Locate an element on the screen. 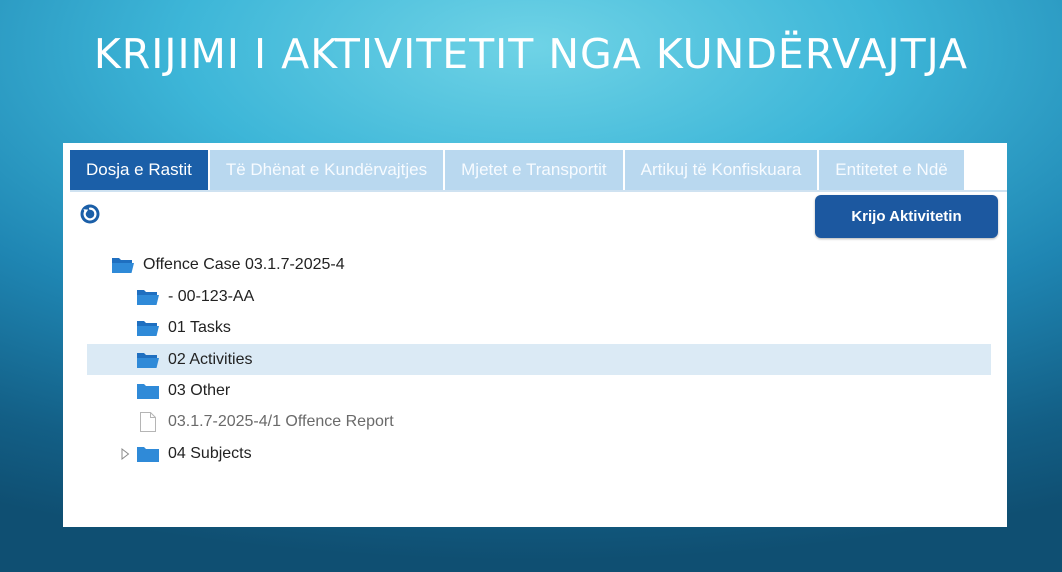  file-icon is located at coordinates (148, 421).